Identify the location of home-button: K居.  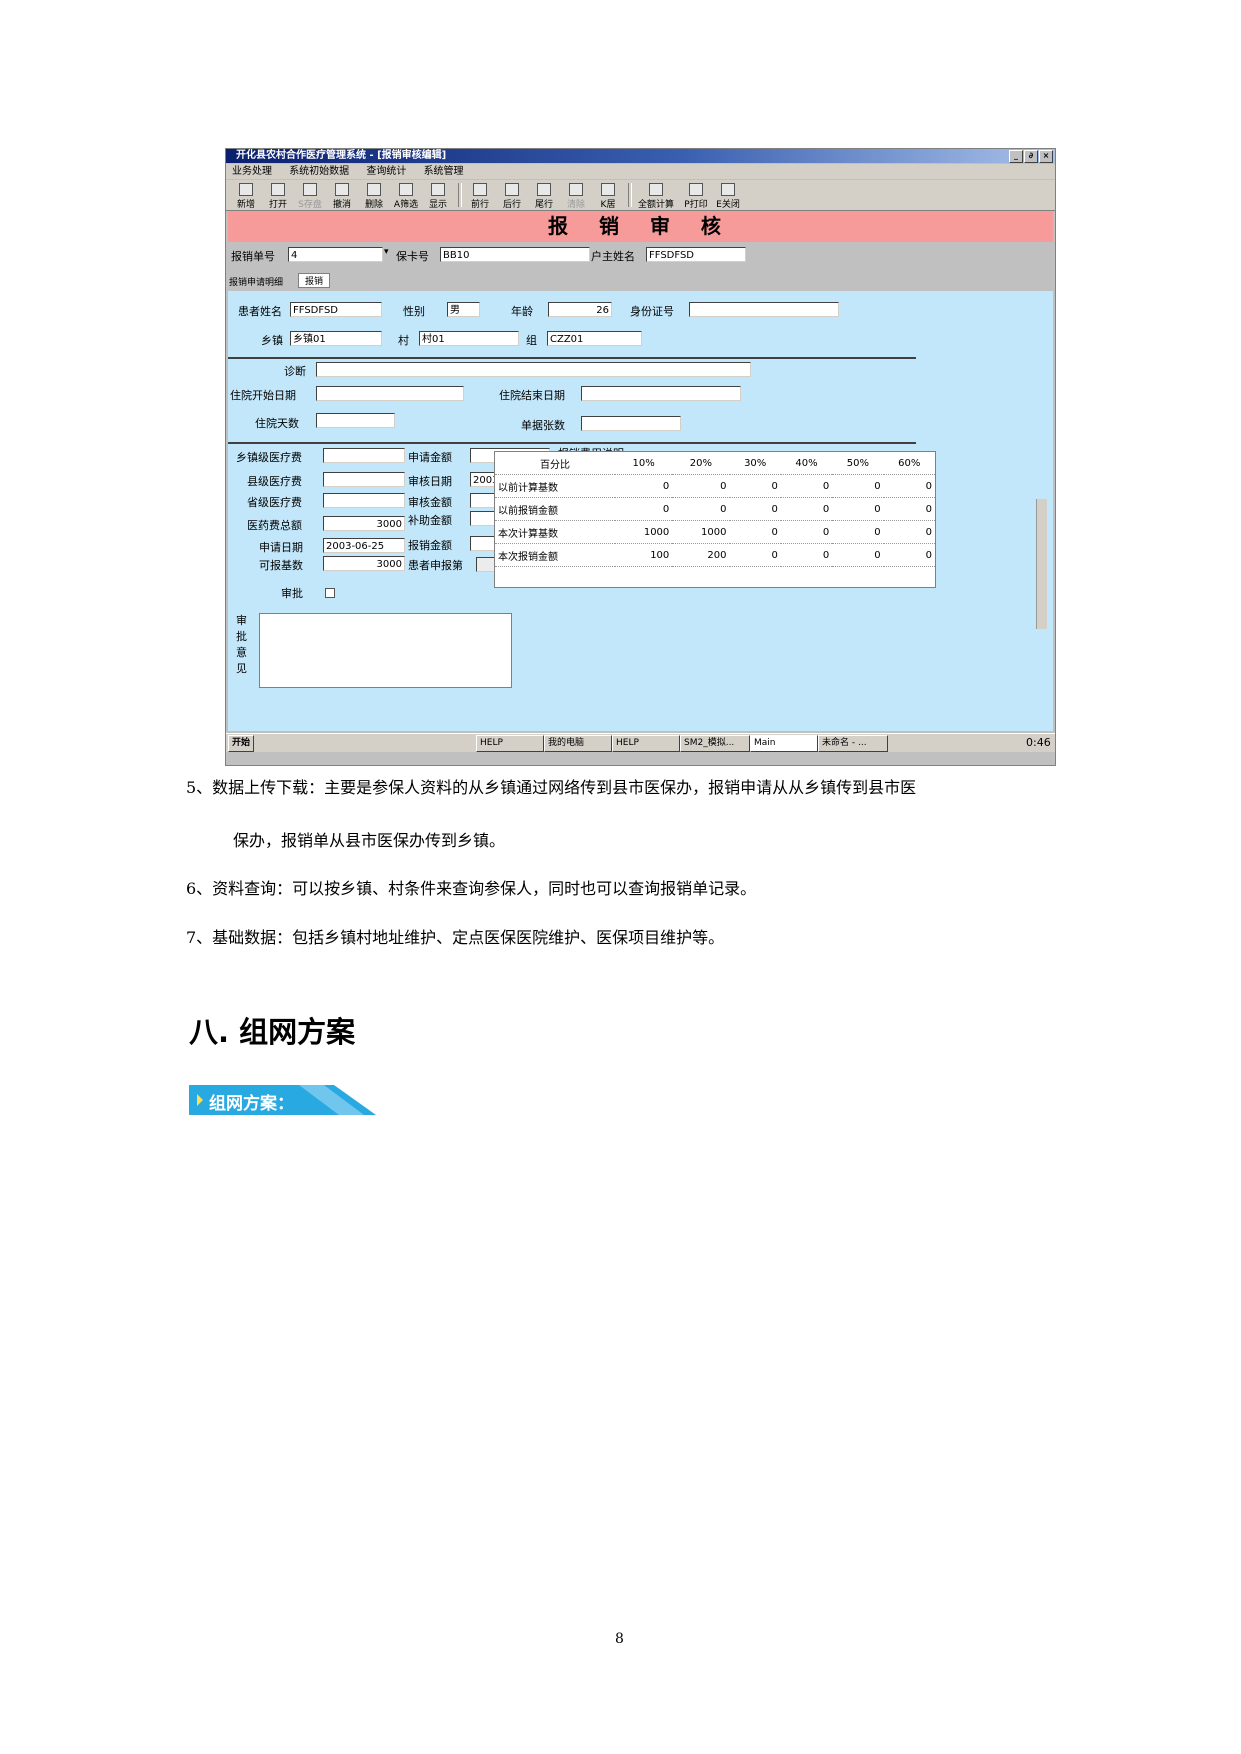
(608, 196).